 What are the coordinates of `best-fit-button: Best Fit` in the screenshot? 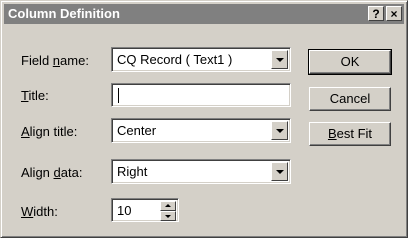 It's located at (350, 134).